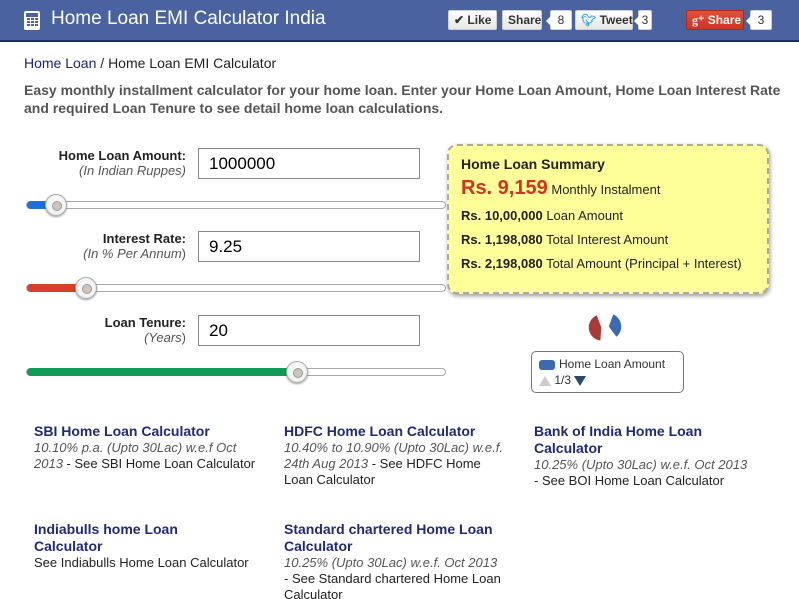  What do you see at coordinates (545, 380) in the screenshot?
I see `legend-prev-arrow-icon` at bounding box center [545, 380].